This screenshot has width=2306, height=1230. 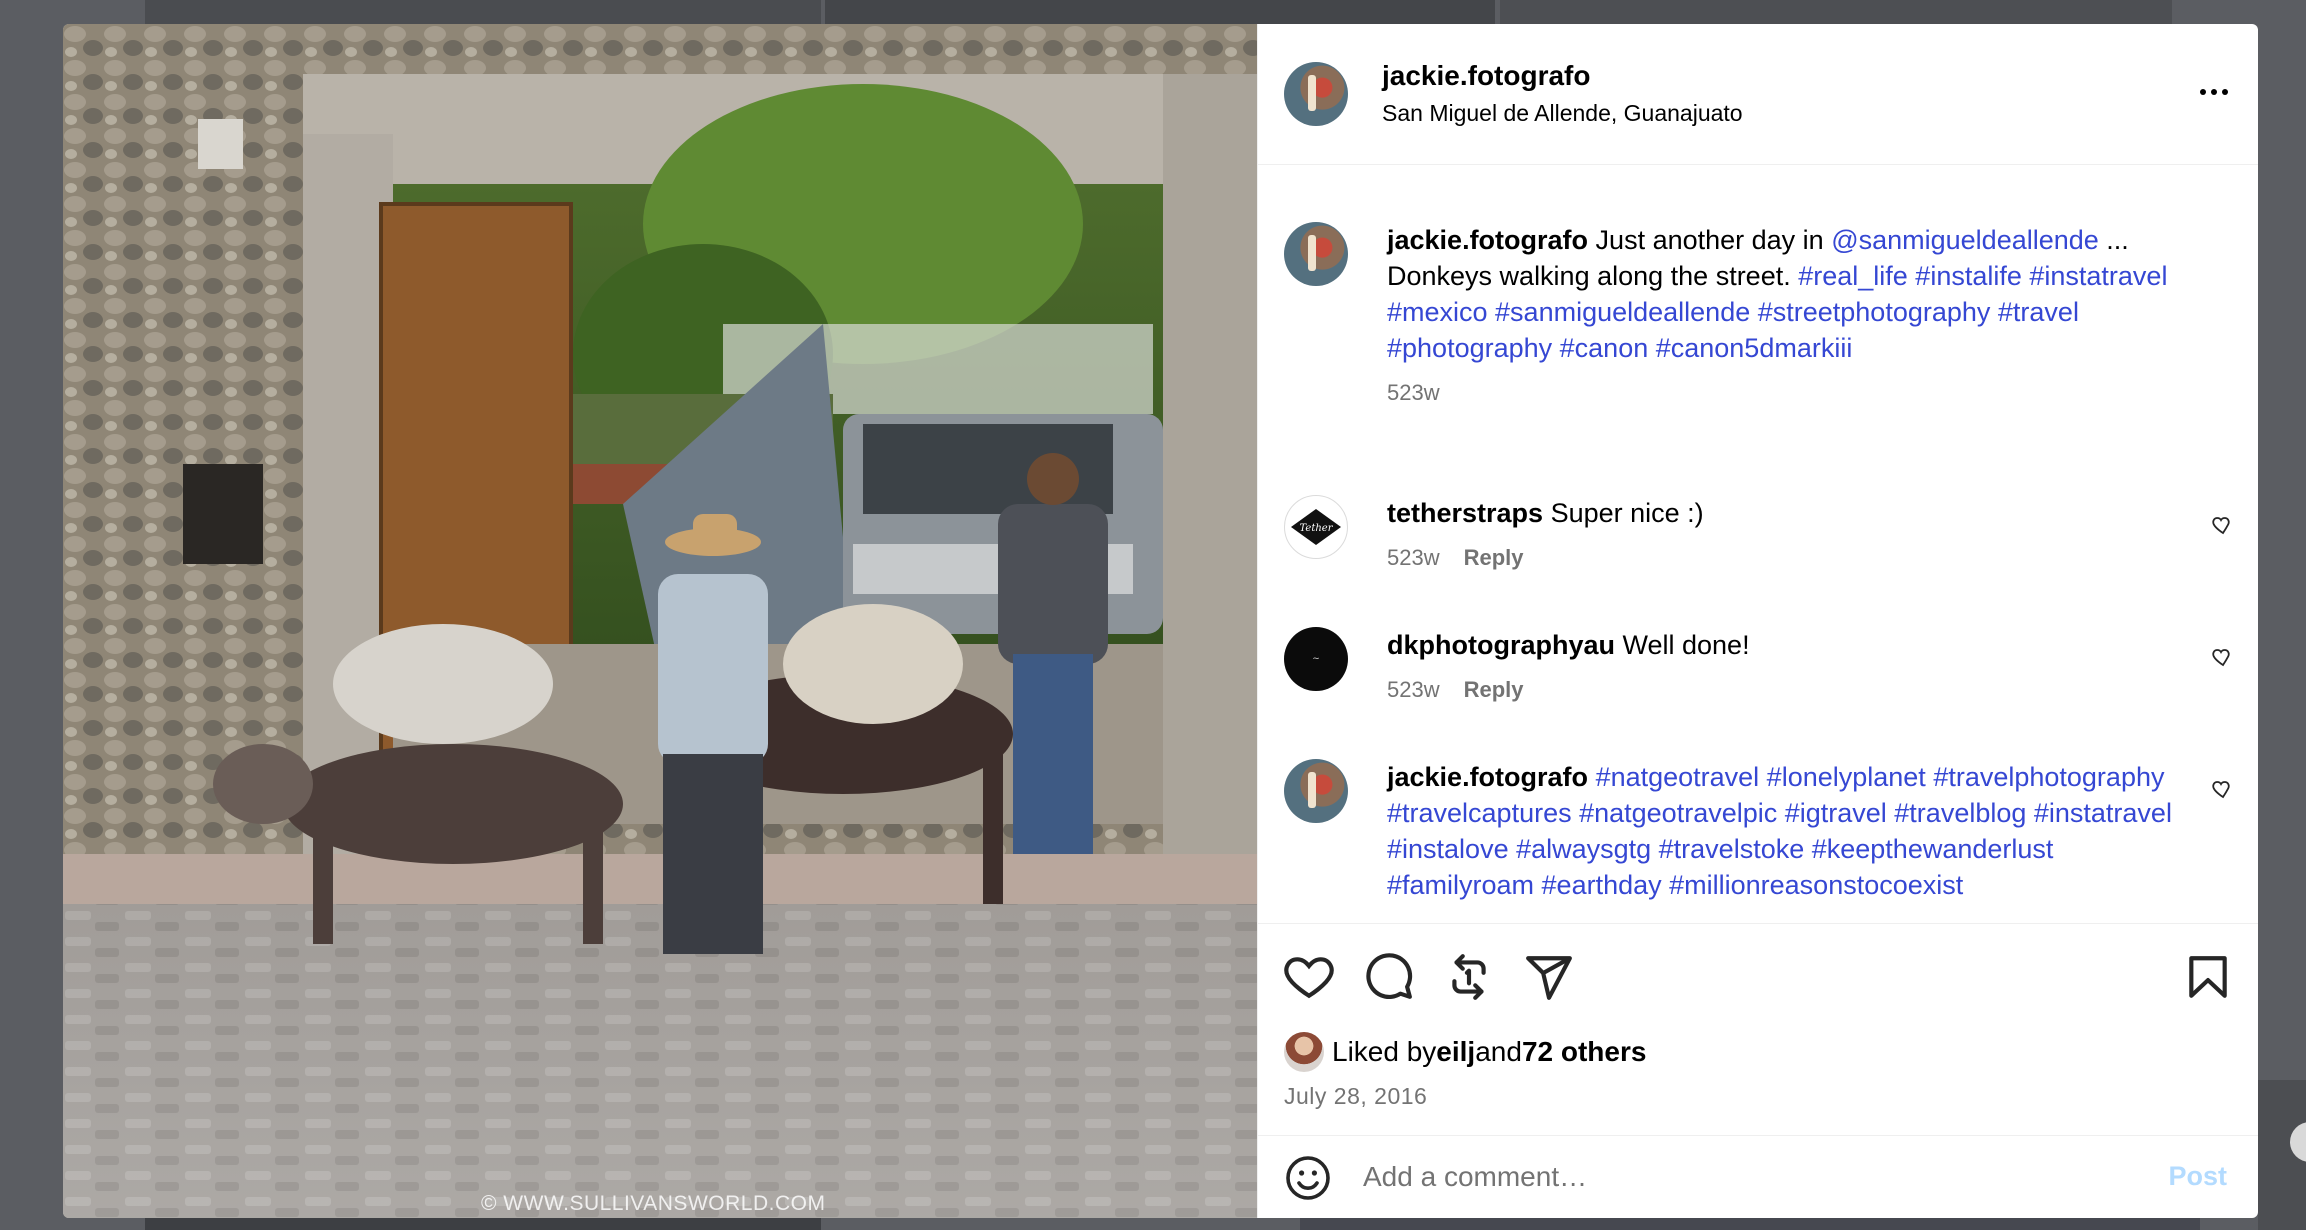 What do you see at coordinates (1384, 1051) in the screenshot?
I see `likes-prefix: Liked by` at bounding box center [1384, 1051].